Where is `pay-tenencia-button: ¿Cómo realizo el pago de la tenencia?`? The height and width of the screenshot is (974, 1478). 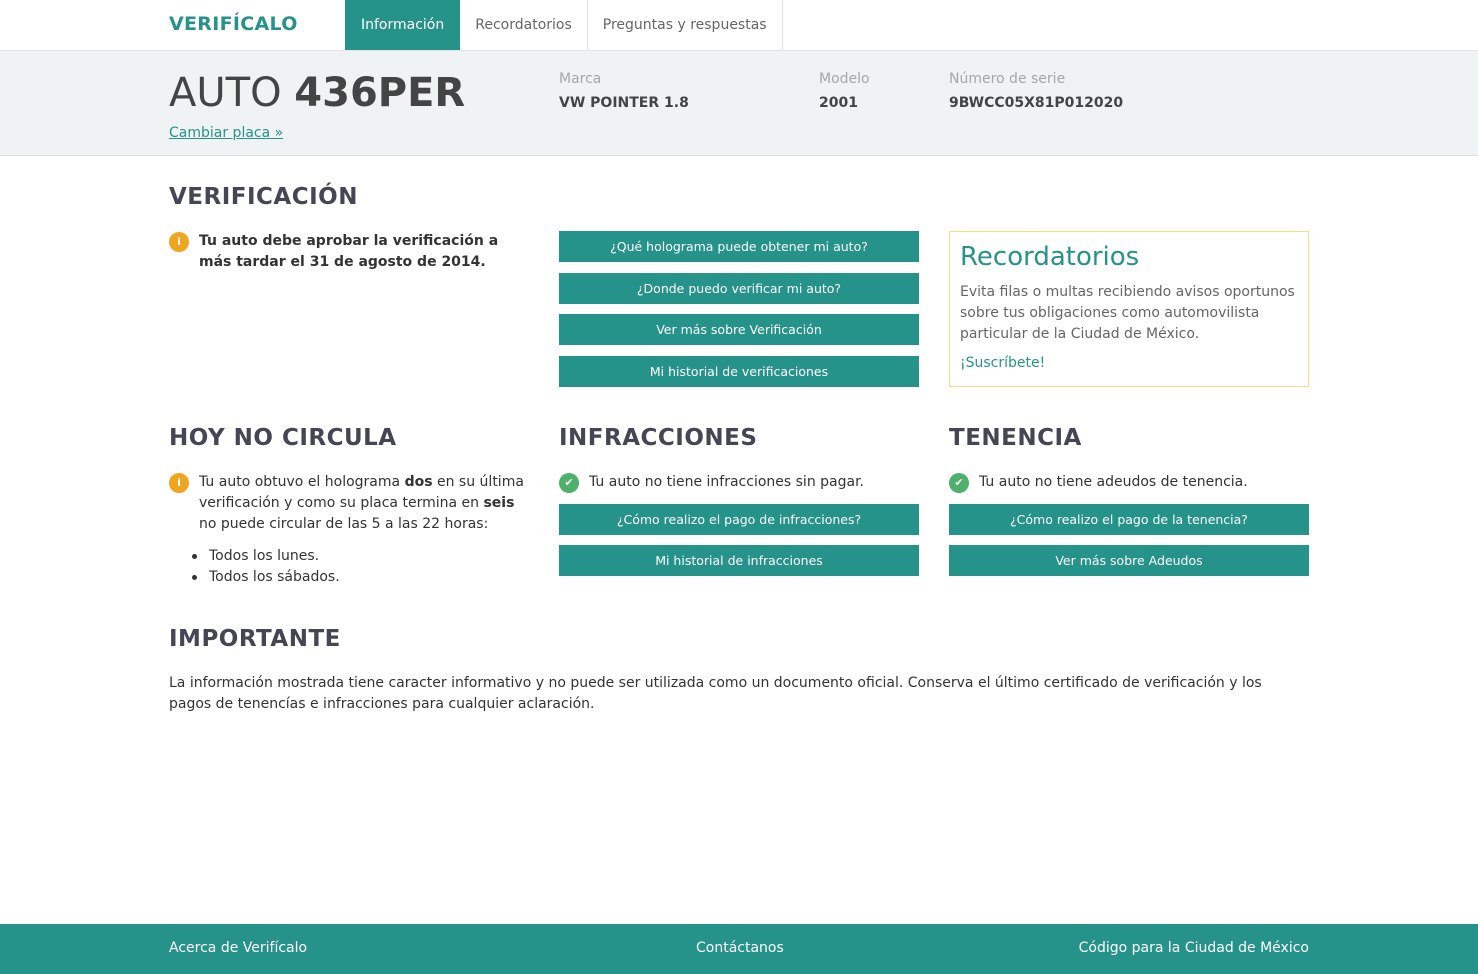 pay-tenencia-button: ¿Cómo realizo el pago de la tenencia? is located at coordinates (1129, 519).